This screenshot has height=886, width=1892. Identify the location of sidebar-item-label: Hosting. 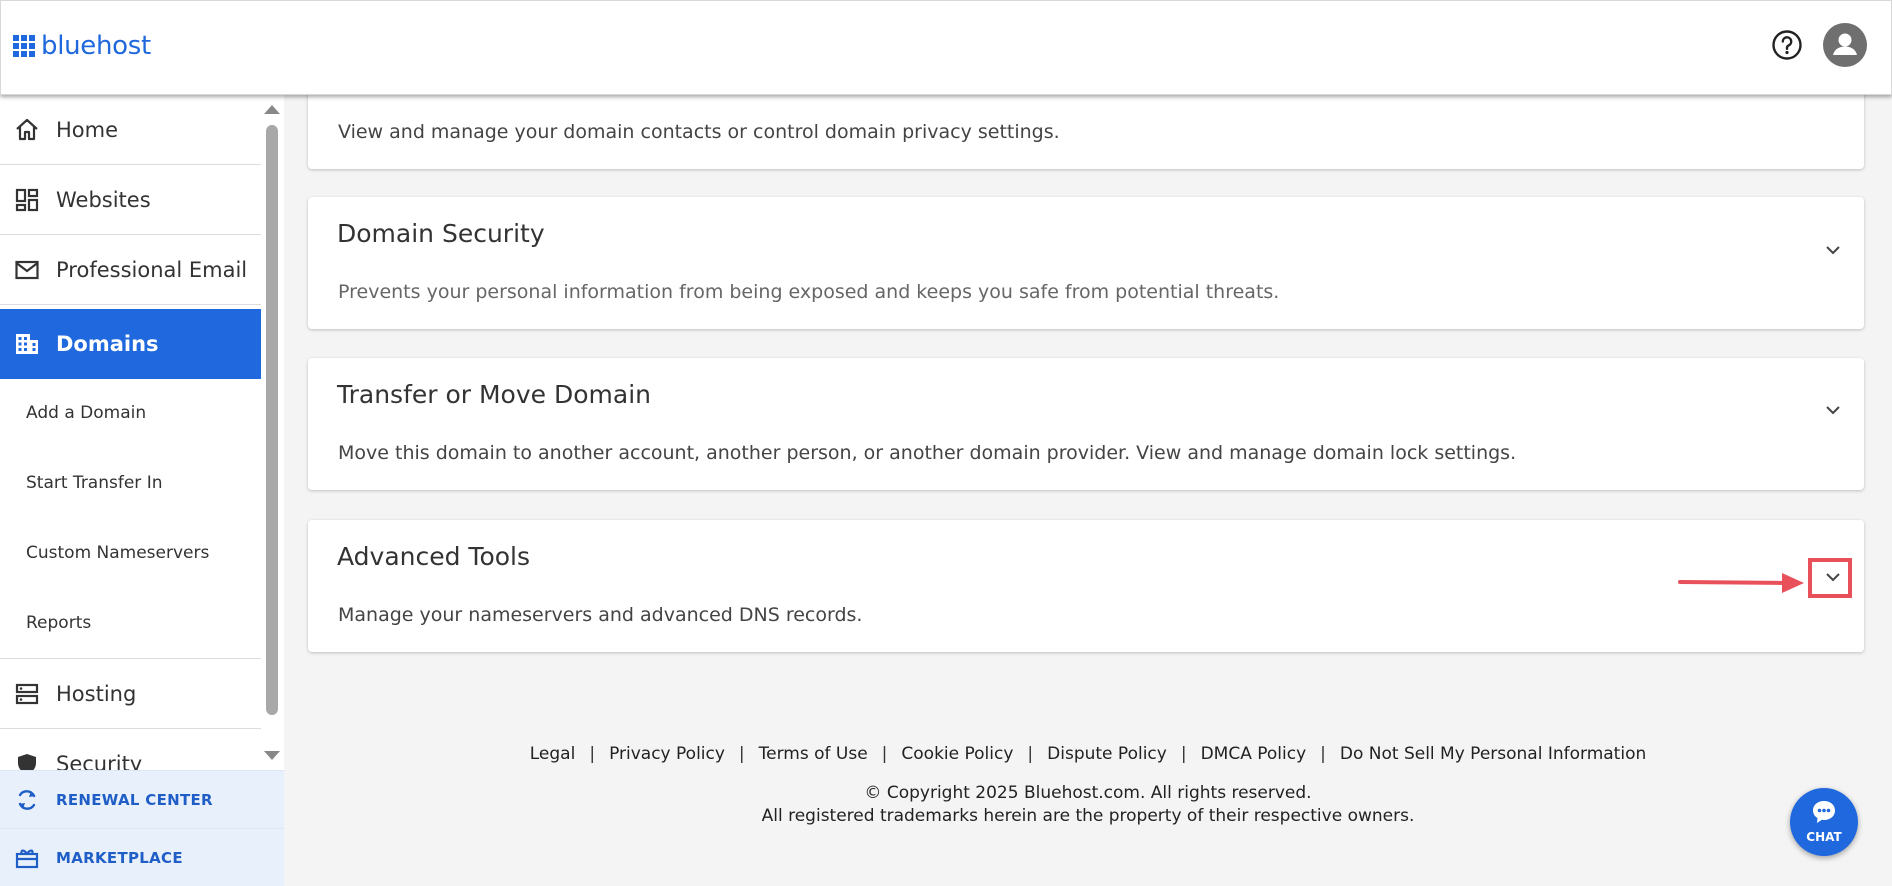
(96, 693).